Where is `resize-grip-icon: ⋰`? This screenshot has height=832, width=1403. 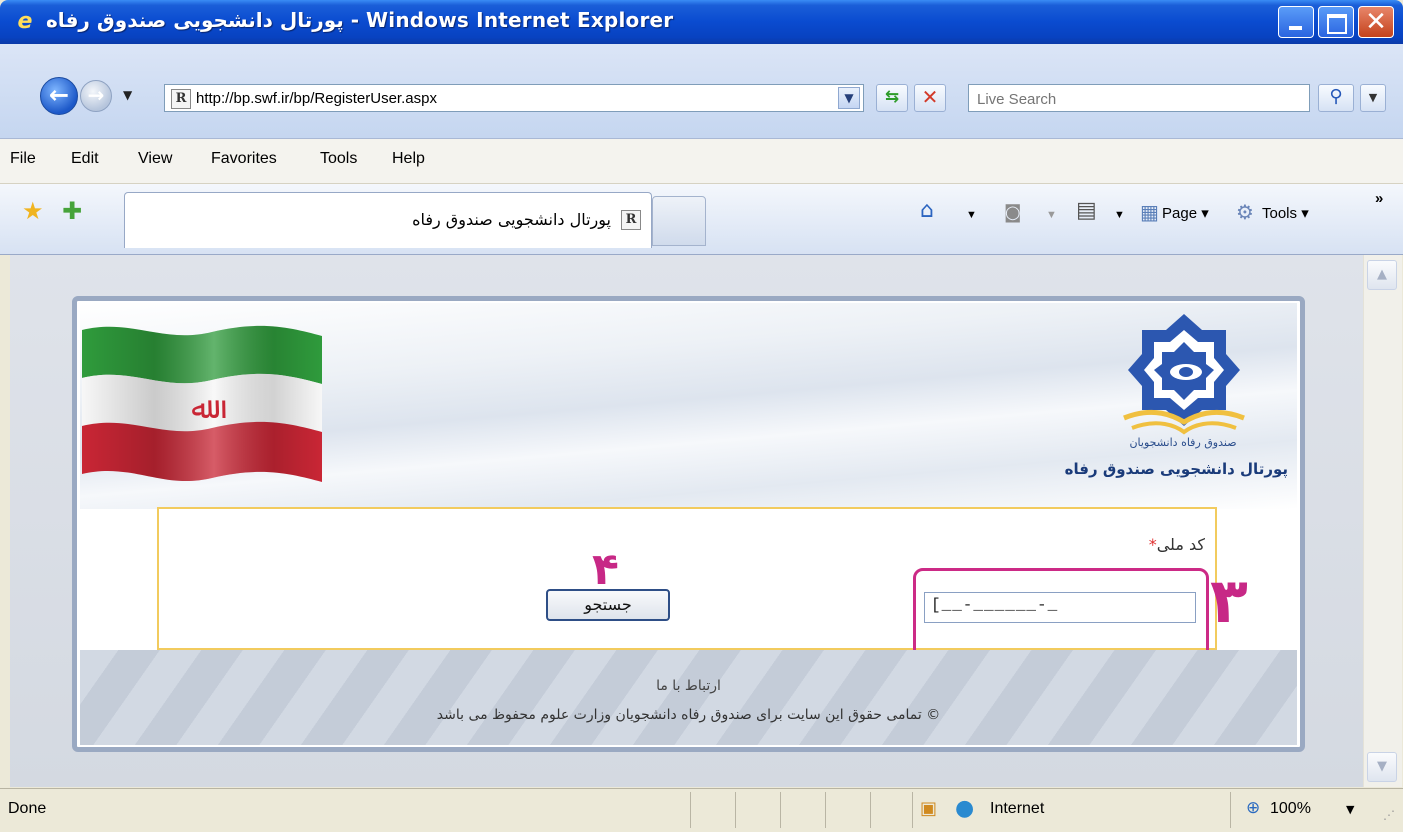
resize-grip-icon: ⋰ is located at coordinates (1389, 815).